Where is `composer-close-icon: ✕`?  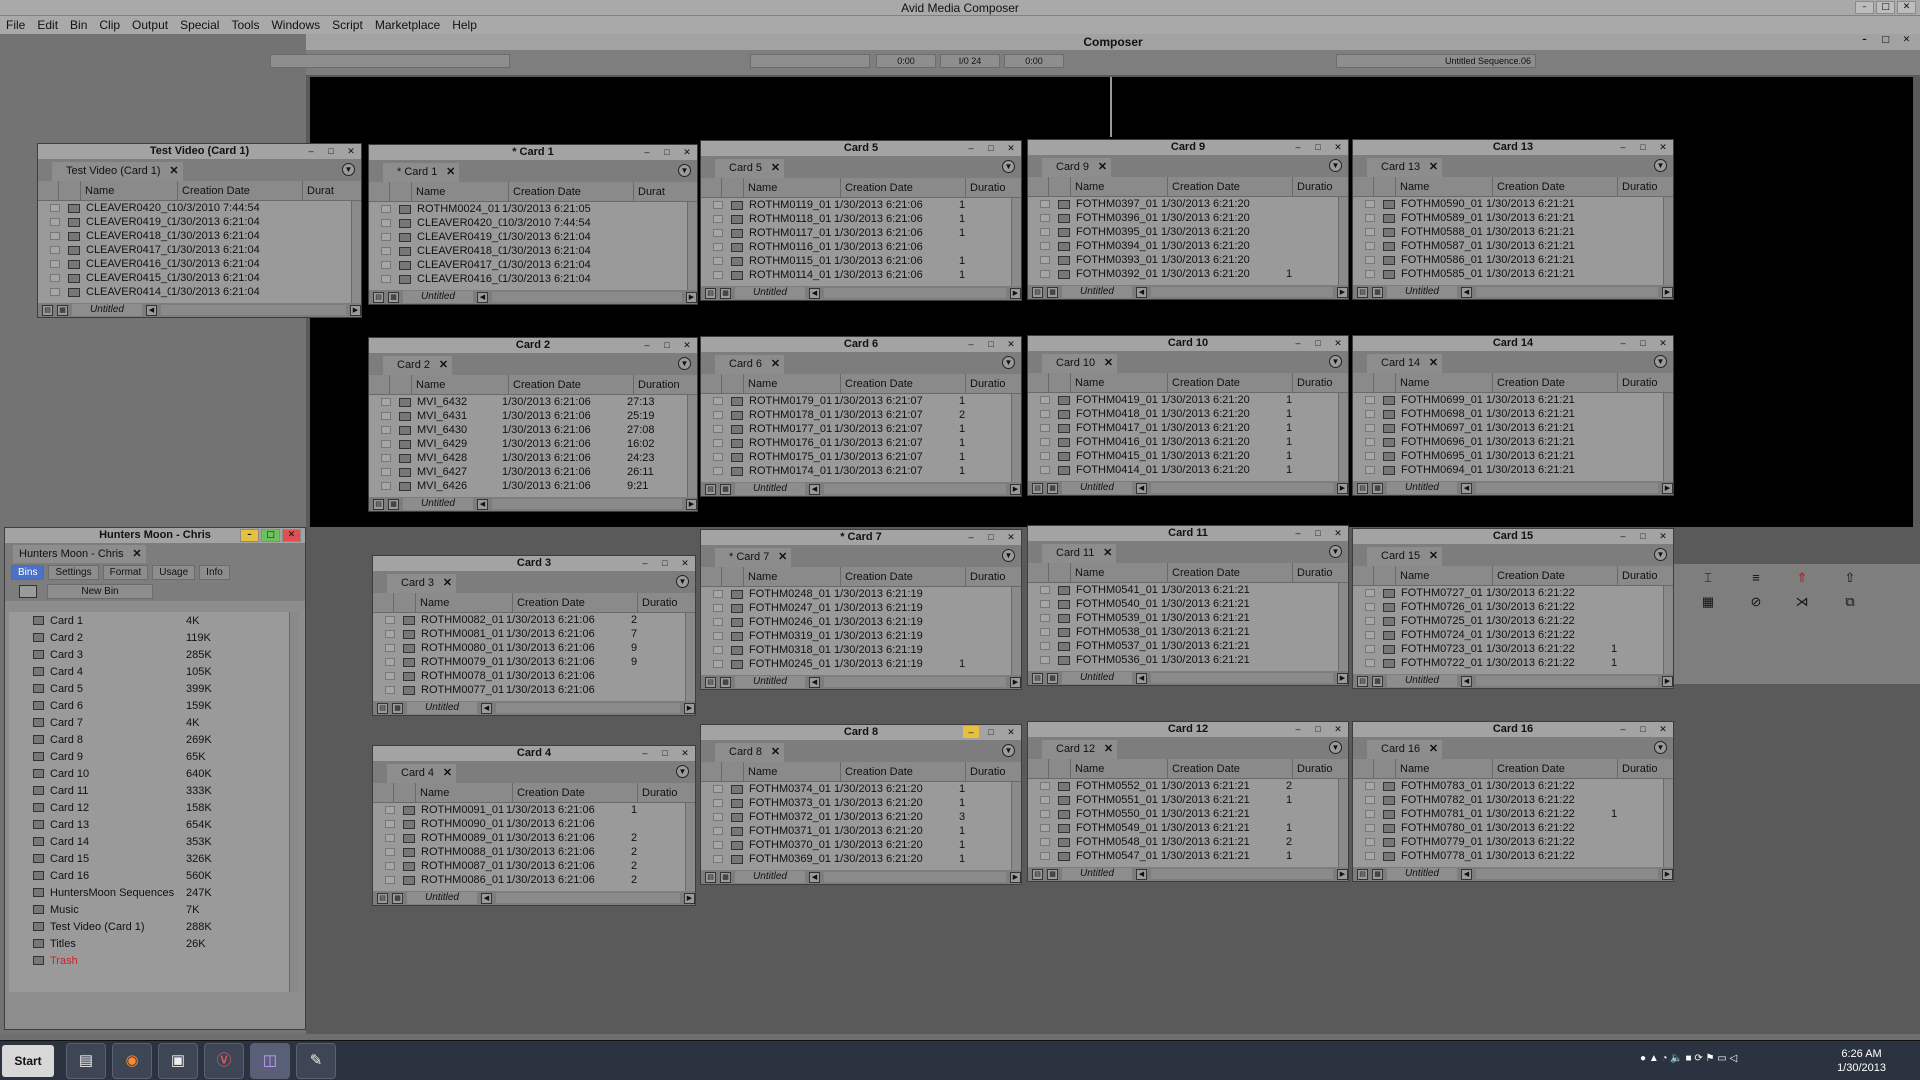 composer-close-icon: ✕ is located at coordinates (1906, 41).